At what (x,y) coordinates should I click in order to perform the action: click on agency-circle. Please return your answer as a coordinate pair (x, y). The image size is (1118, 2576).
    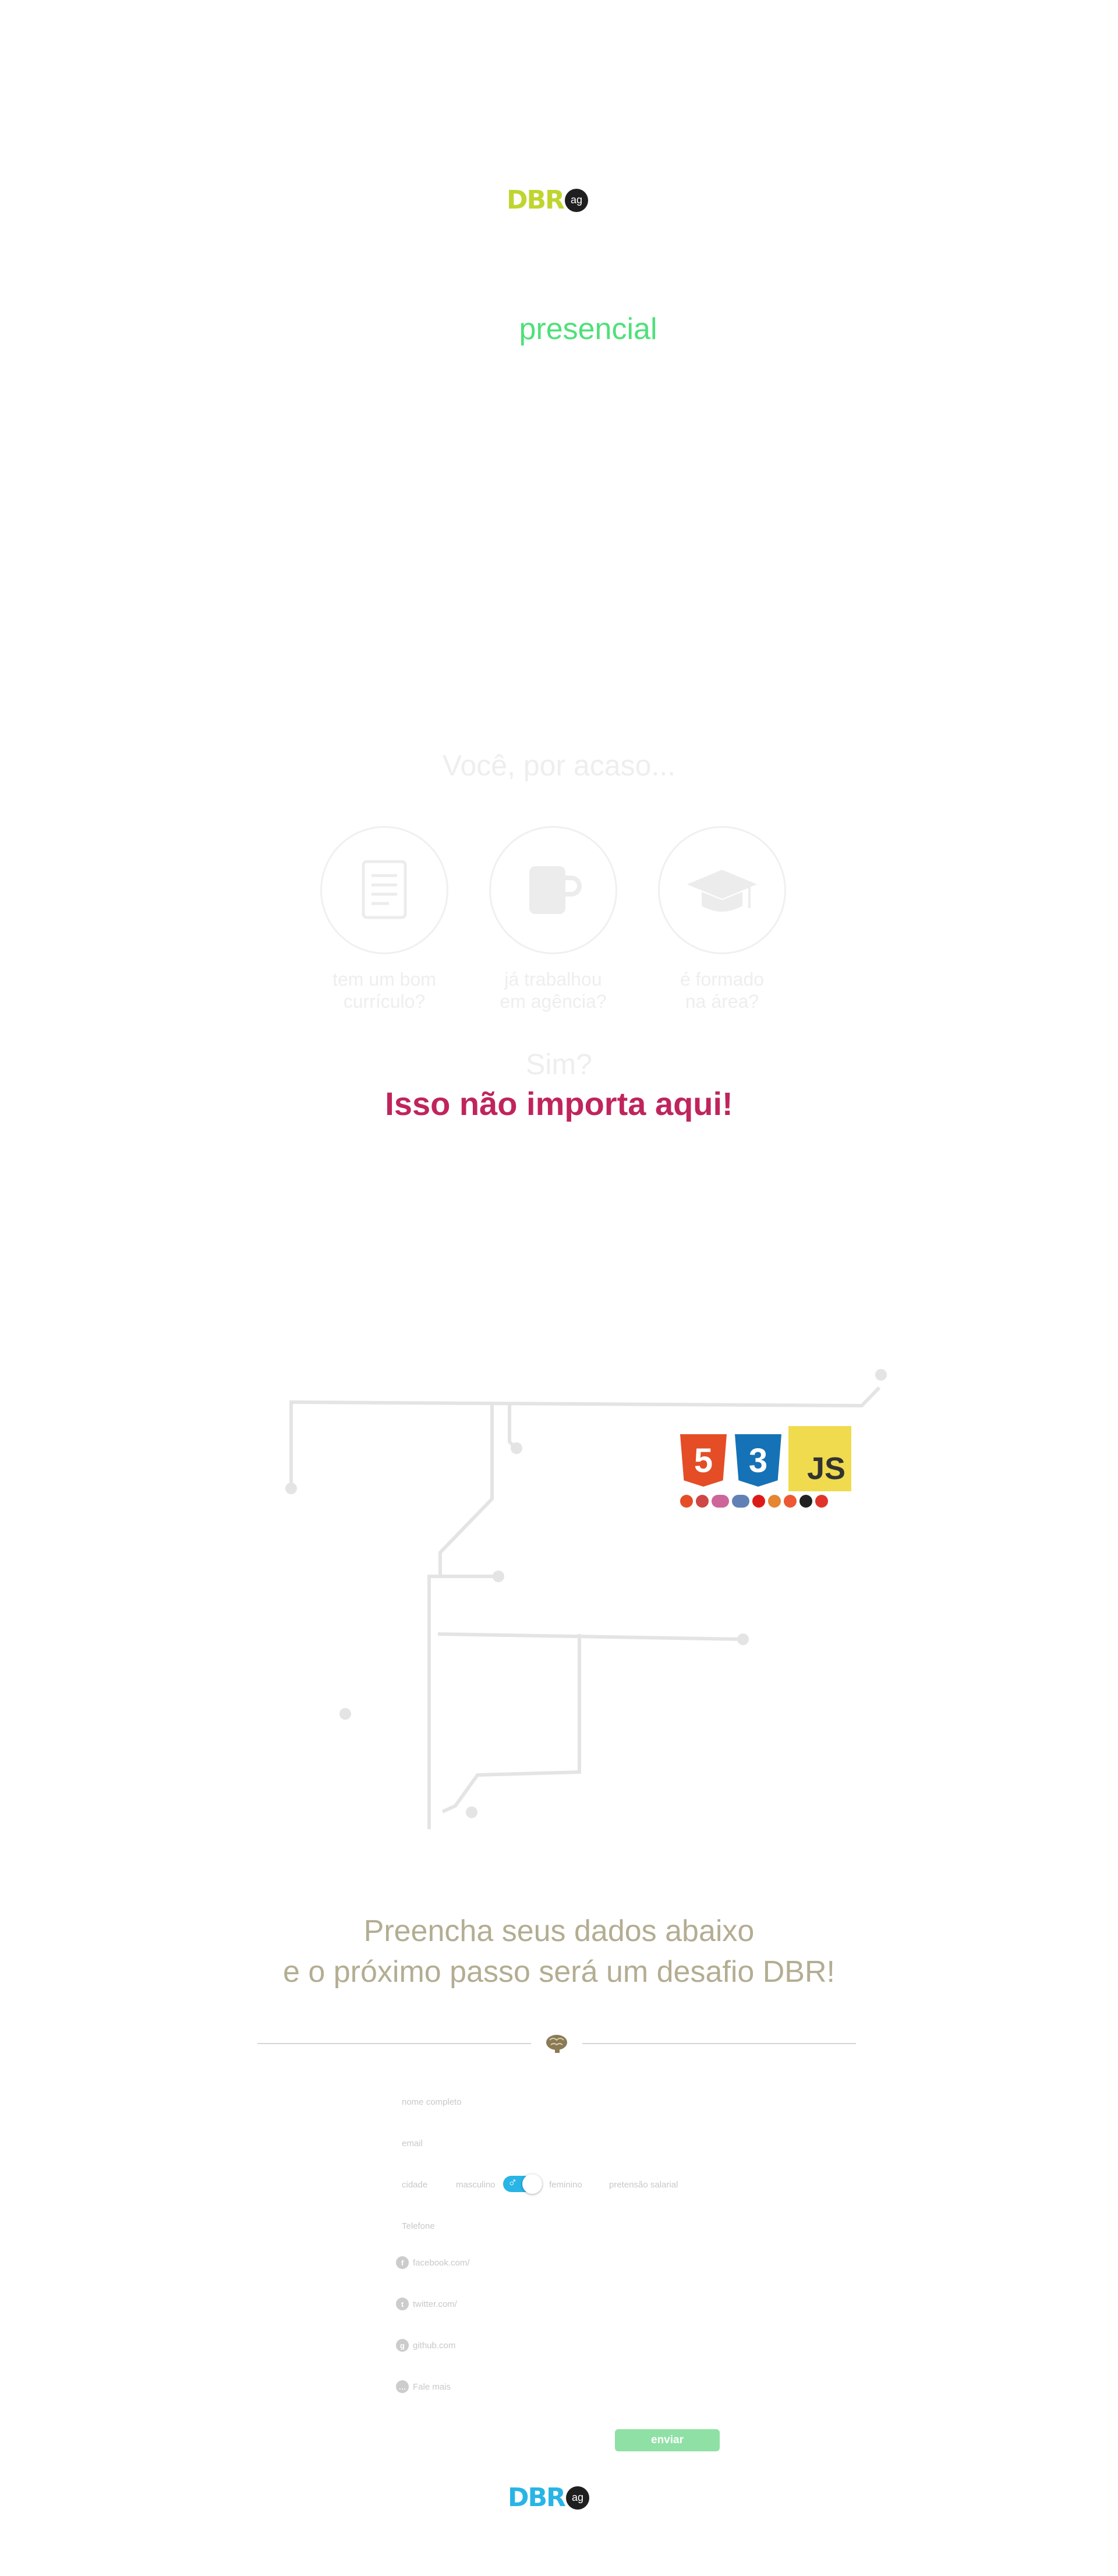
    Looking at the image, I should click on (553, 890).